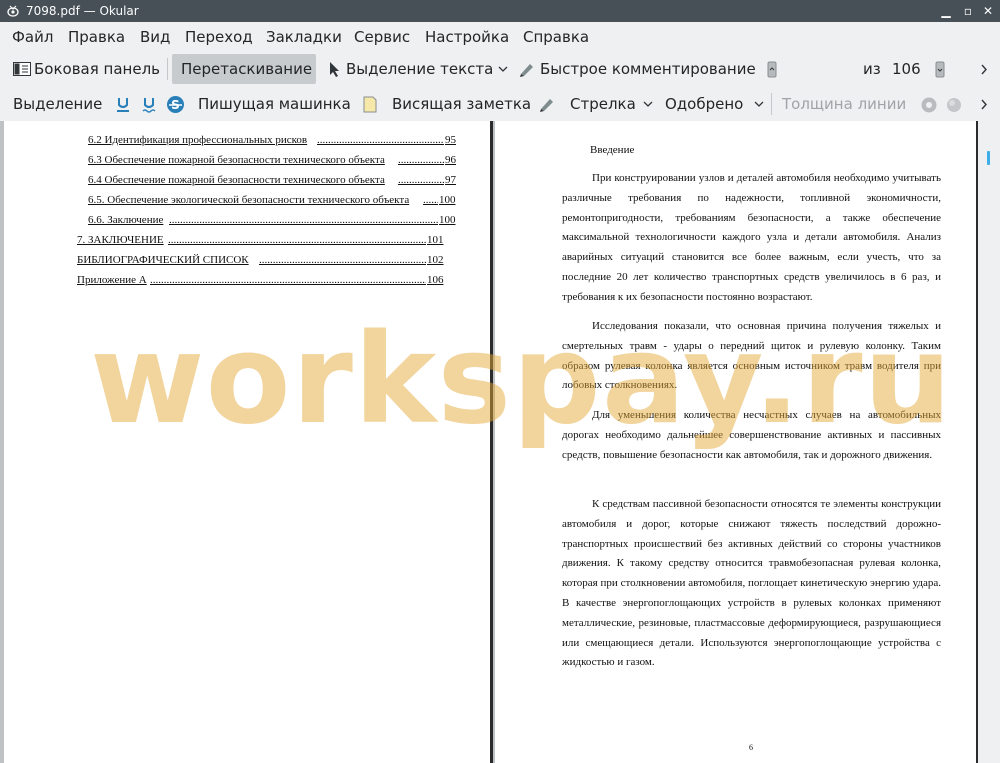  What do you see at coordinates (382, 37) in the screenshot?
I see `menu-tools: Сервис` at bounding box center [382, 37].